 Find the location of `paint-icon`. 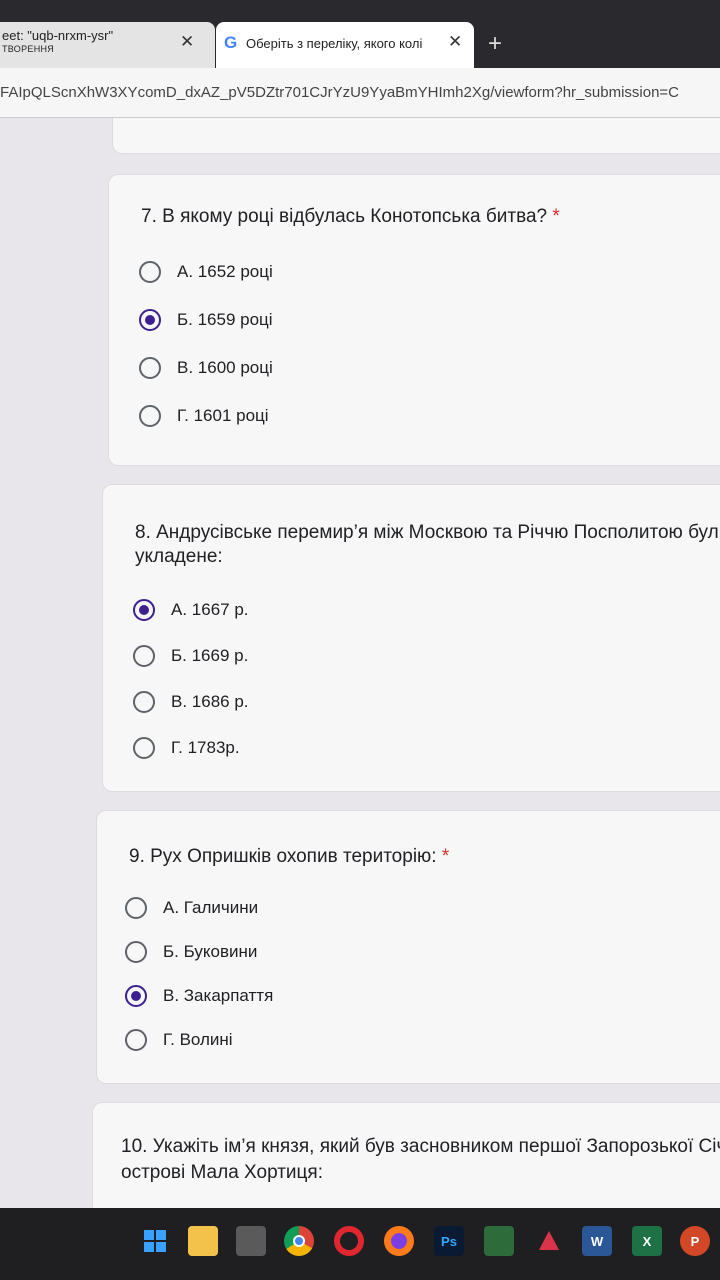

paint-icon is located at coordinates (549, 1241).